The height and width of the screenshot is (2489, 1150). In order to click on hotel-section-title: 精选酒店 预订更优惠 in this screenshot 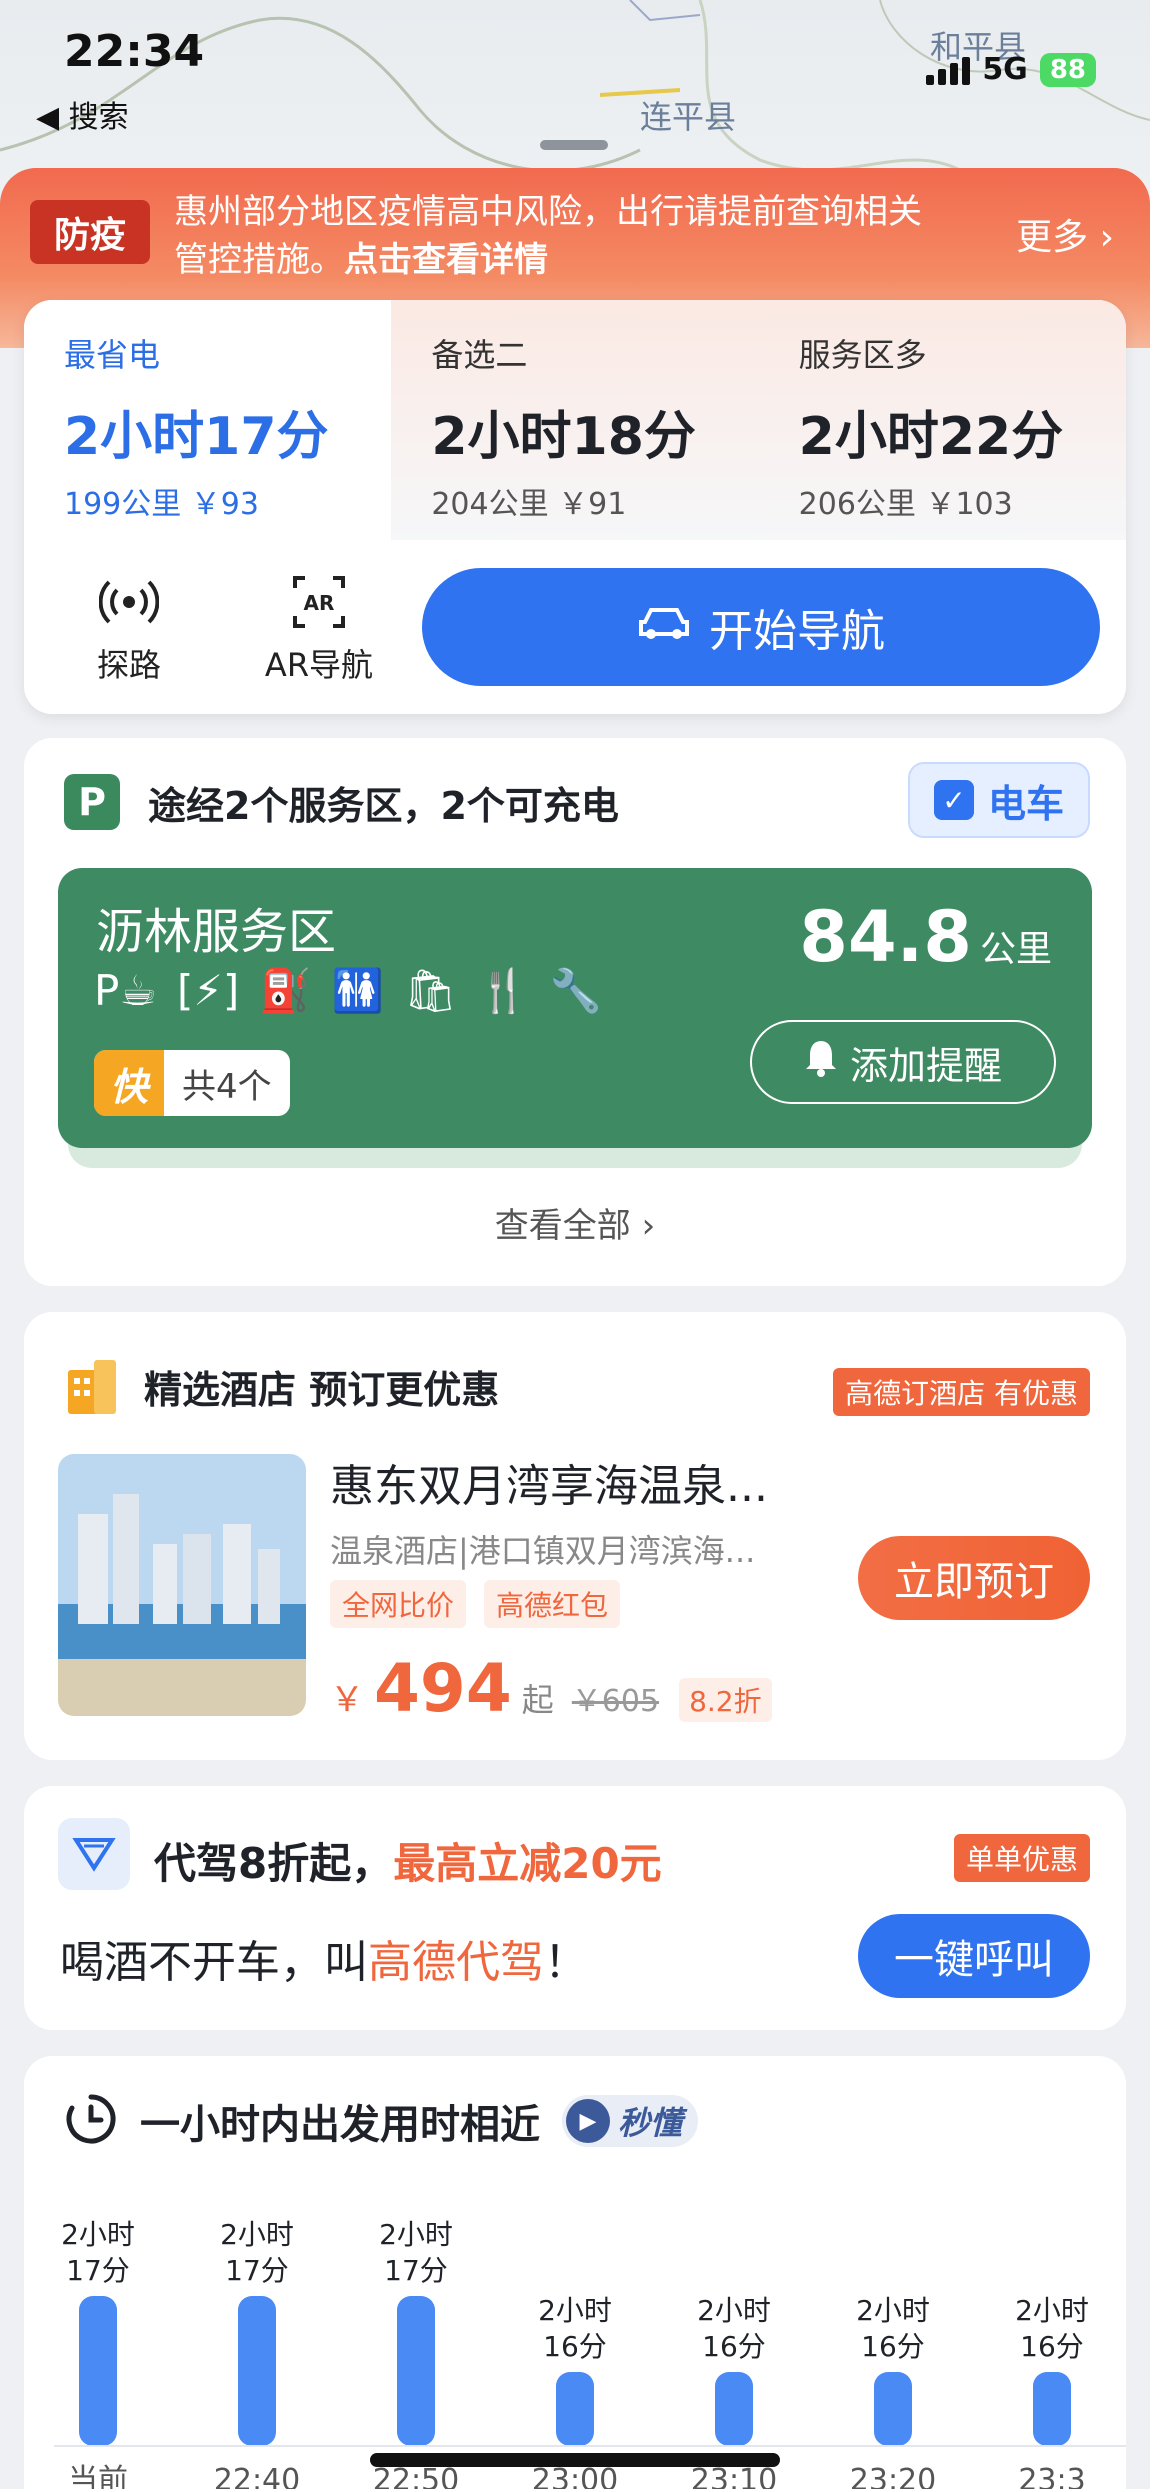, I will do `click(322, 1389)`.